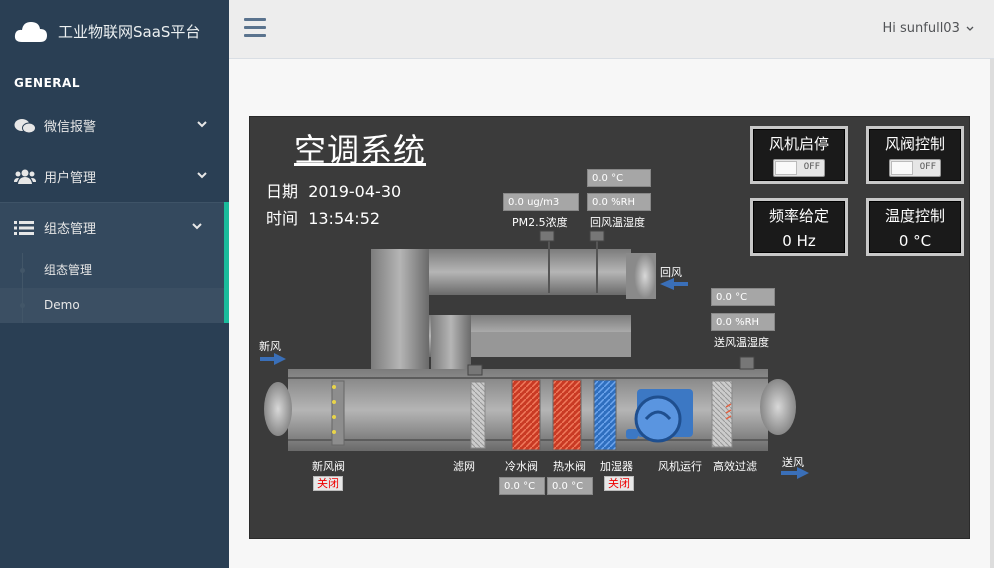 The height and width of the screenshot is (568, 994). I want to click on user-menu: Hi sunfull03, so click(929, 28).